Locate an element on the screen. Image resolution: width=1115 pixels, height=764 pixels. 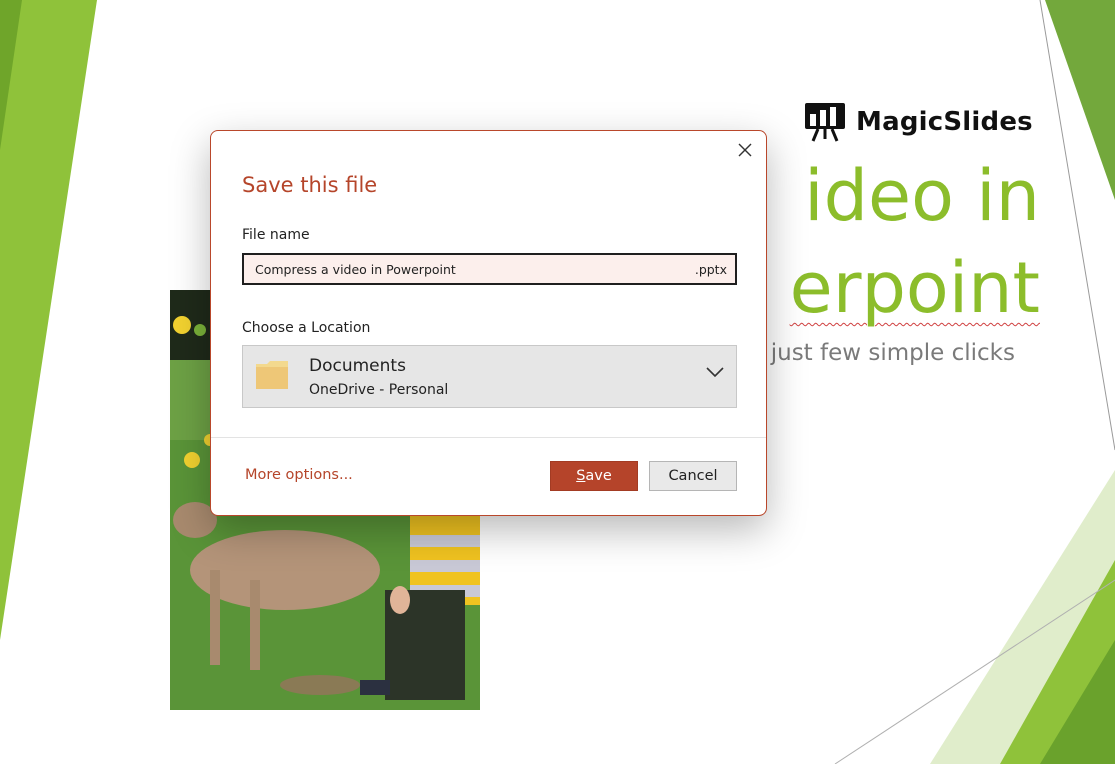
top-right-accent-shape is located at coordinates (1080, 100).